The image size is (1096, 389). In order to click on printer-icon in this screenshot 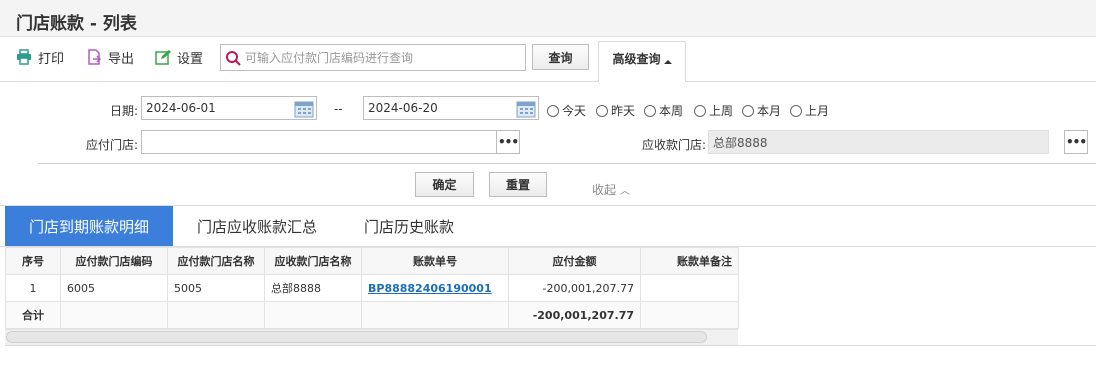, I will do `click(24, 57)`.